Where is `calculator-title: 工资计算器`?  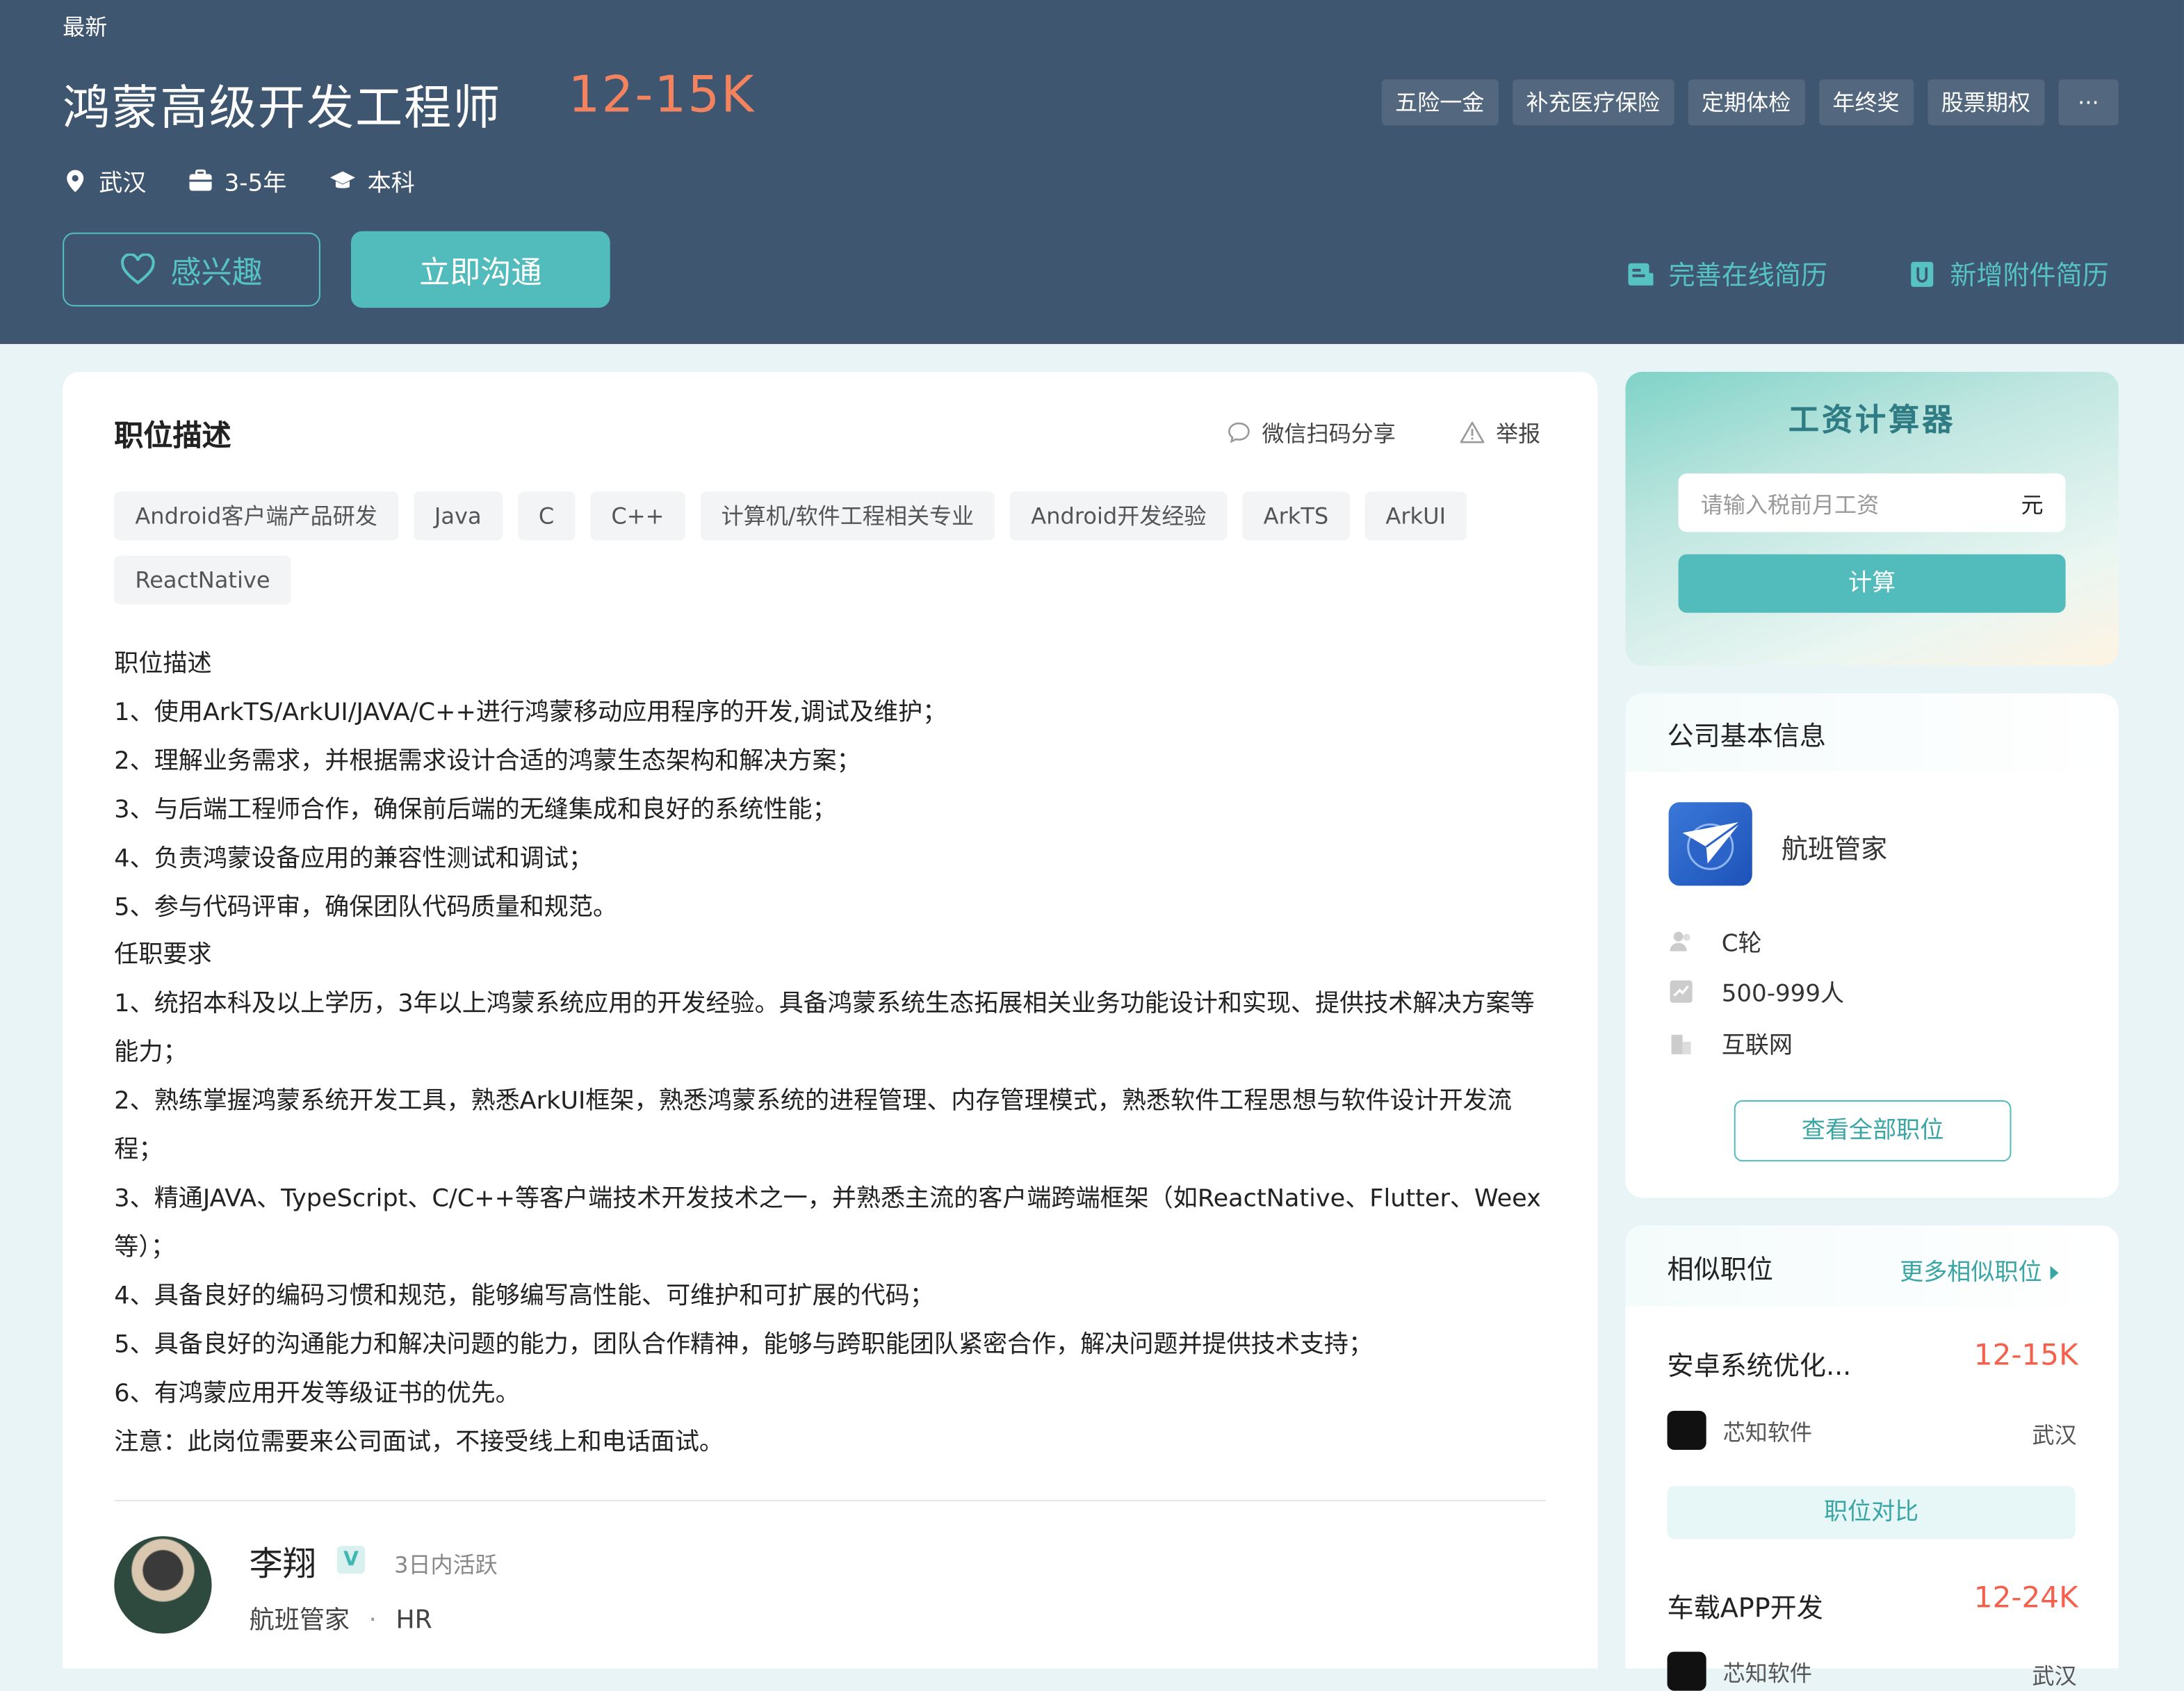 calculator-title: 工资计算器 is located at coordinates (1872, 421).